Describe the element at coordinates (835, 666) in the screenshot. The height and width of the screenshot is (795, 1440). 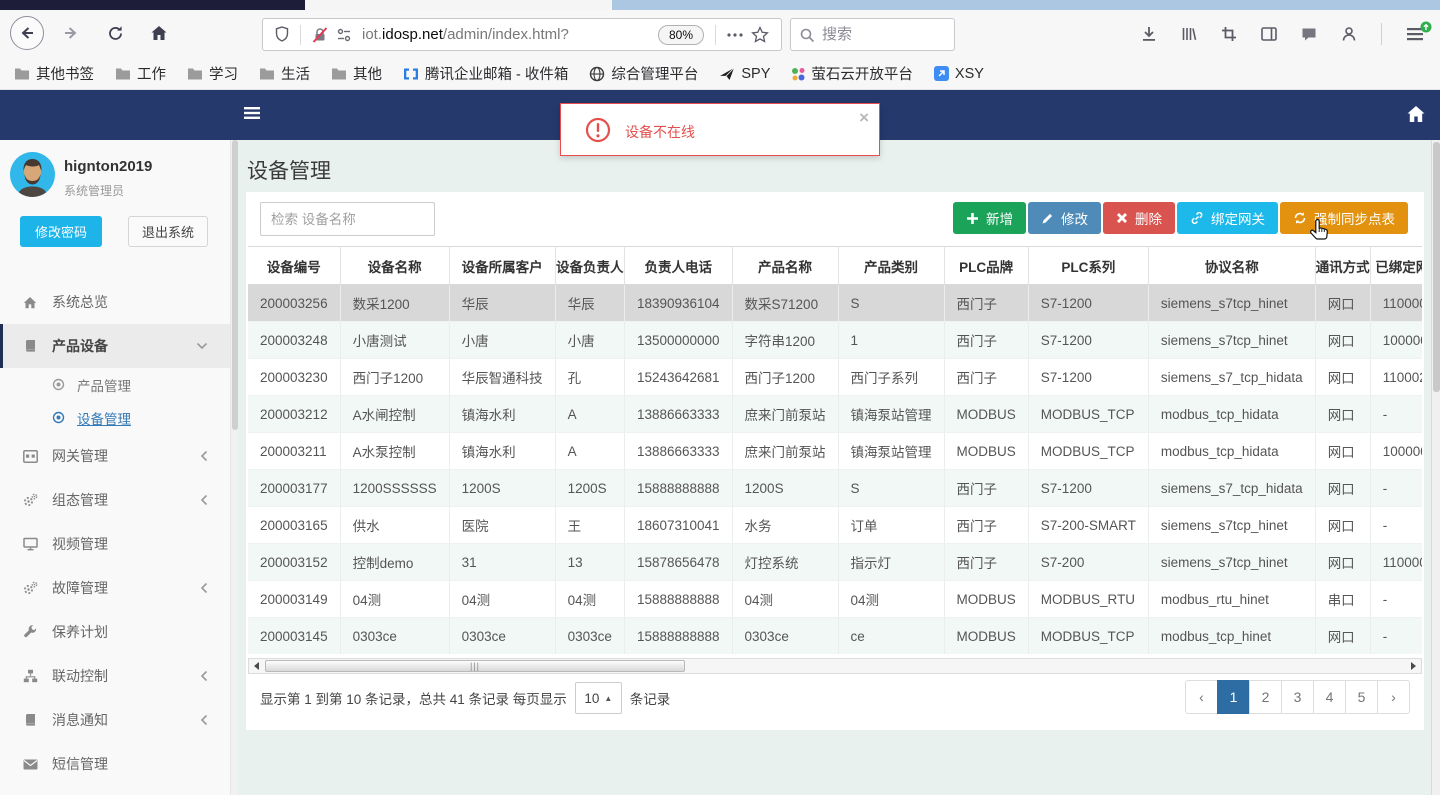
I see `horizontal-scrollbar: |||` at that location.